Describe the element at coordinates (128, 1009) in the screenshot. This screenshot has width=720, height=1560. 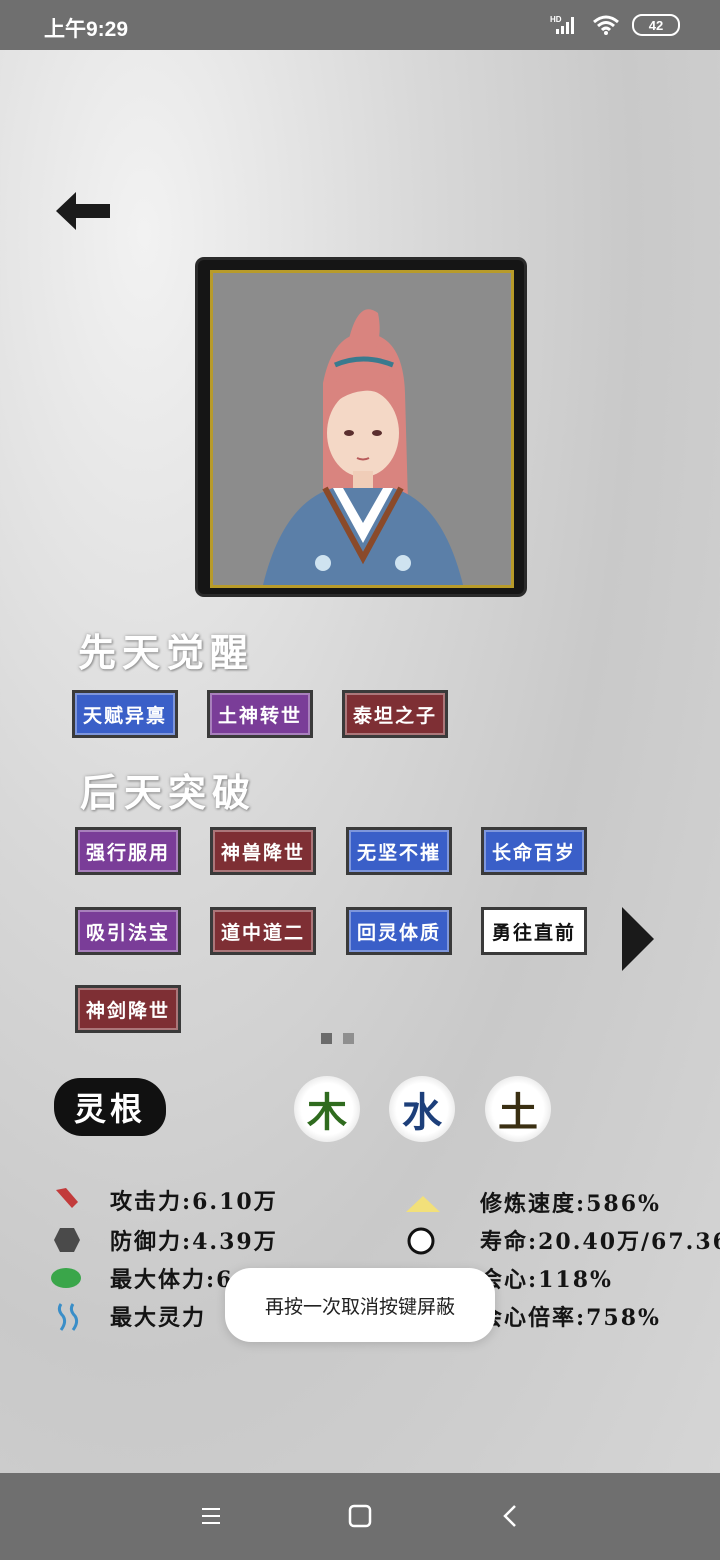
I see `breakthrough-tag: 神剑降世` at that location.